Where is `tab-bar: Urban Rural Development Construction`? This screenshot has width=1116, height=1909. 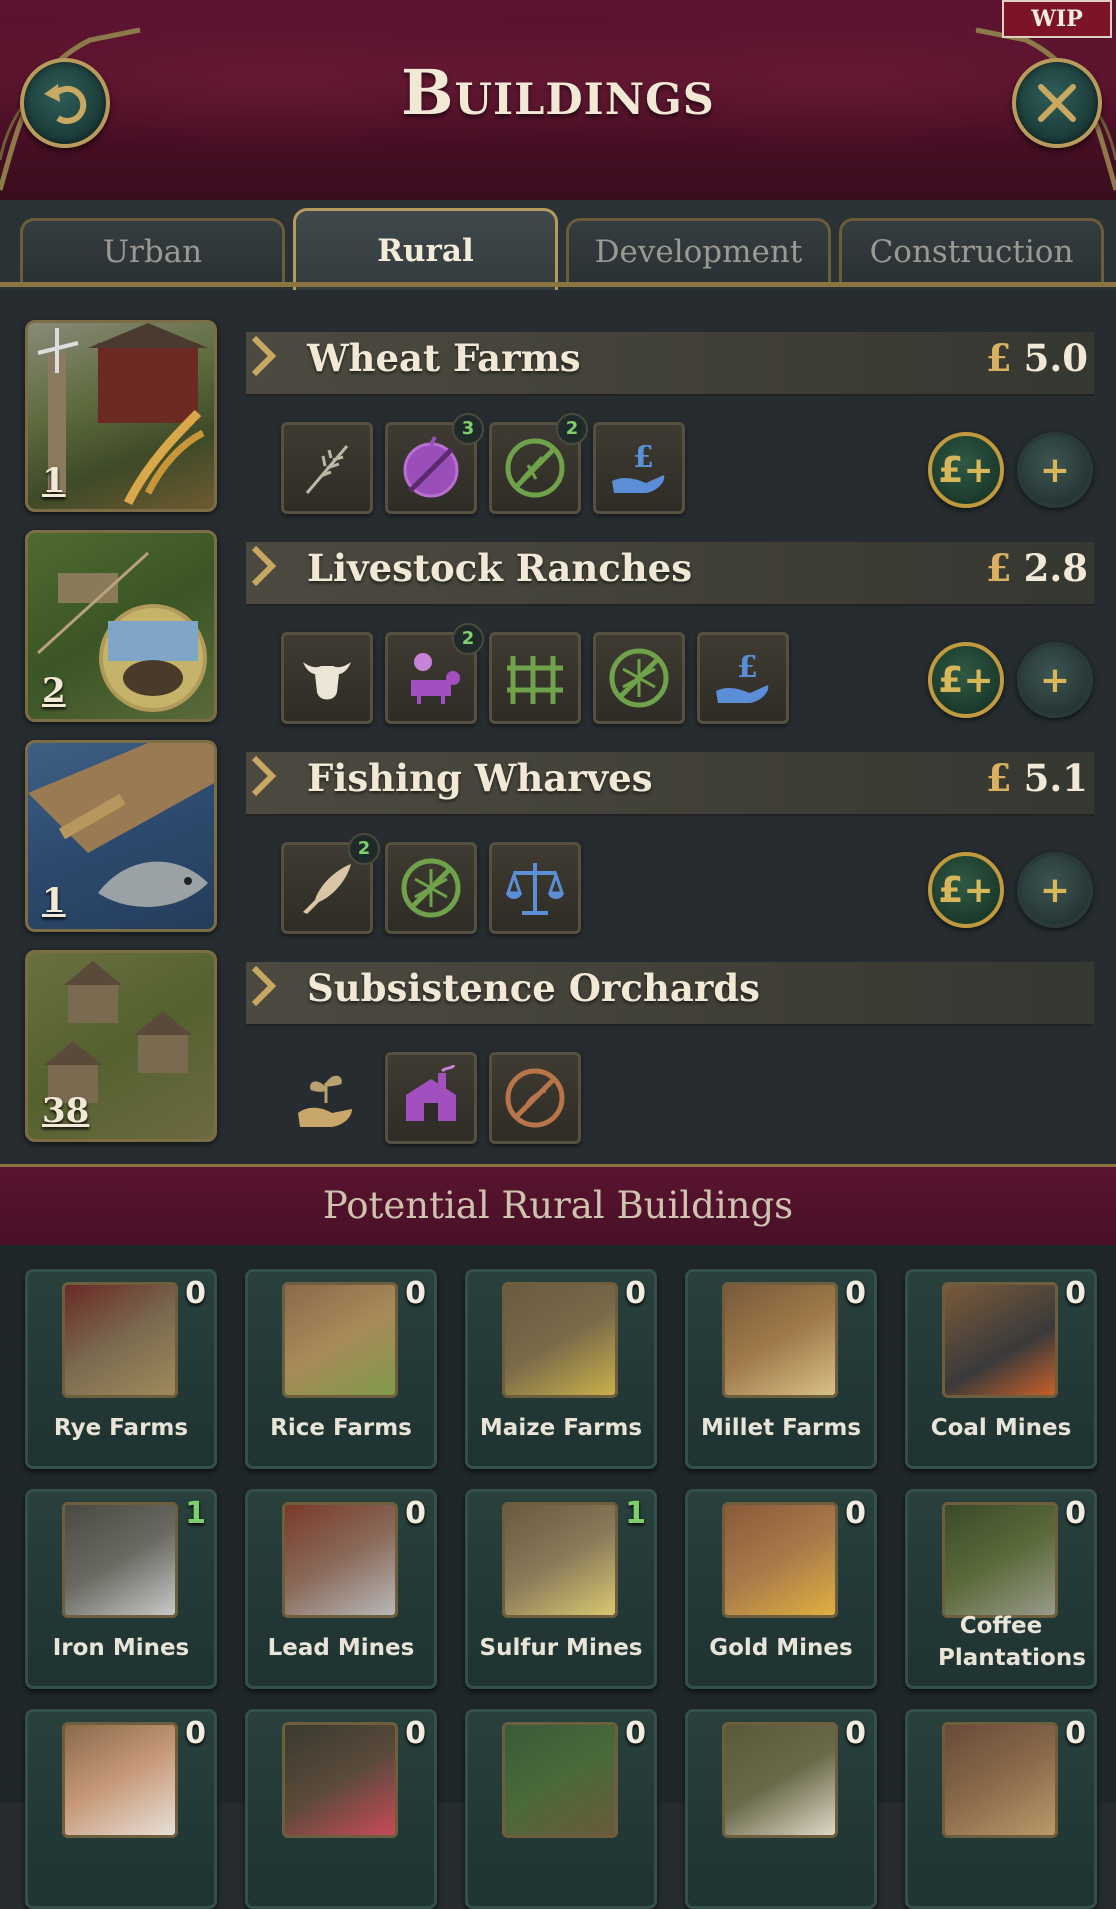
tab-bar: Urban Rural Development Construction is located at coordinates (558, 245).